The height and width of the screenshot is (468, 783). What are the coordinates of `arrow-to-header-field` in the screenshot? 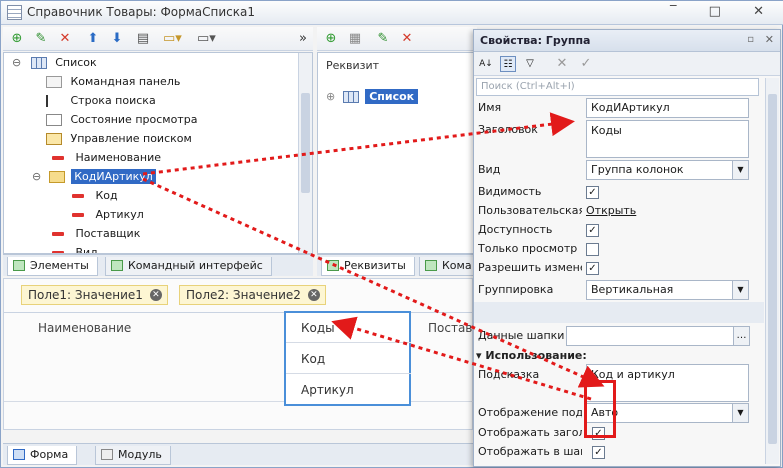 It's located at (358, 144).